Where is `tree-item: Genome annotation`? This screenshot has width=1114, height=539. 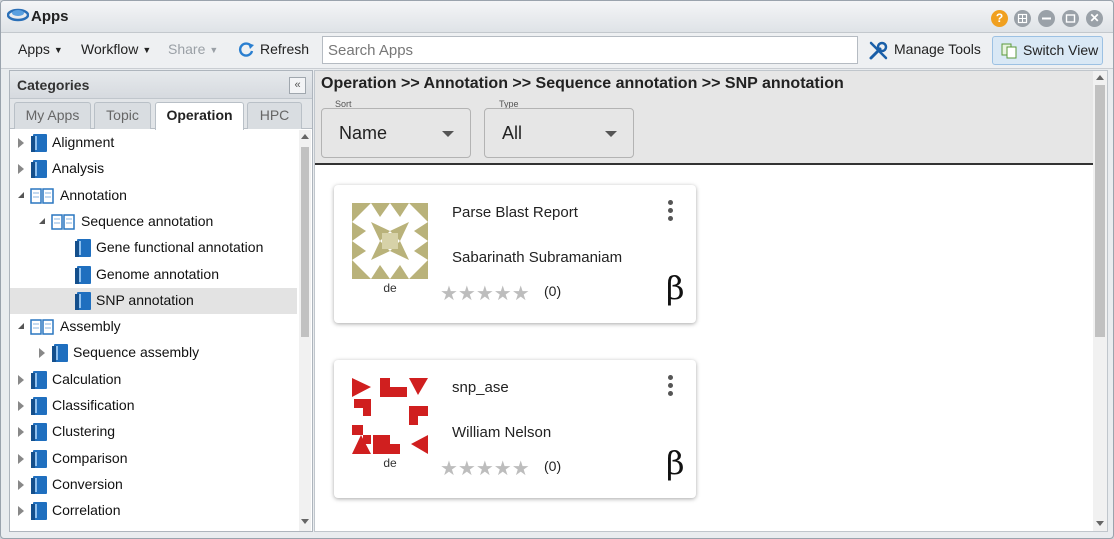
tree-item: Genome annotation is located at coordinates (153, 275).